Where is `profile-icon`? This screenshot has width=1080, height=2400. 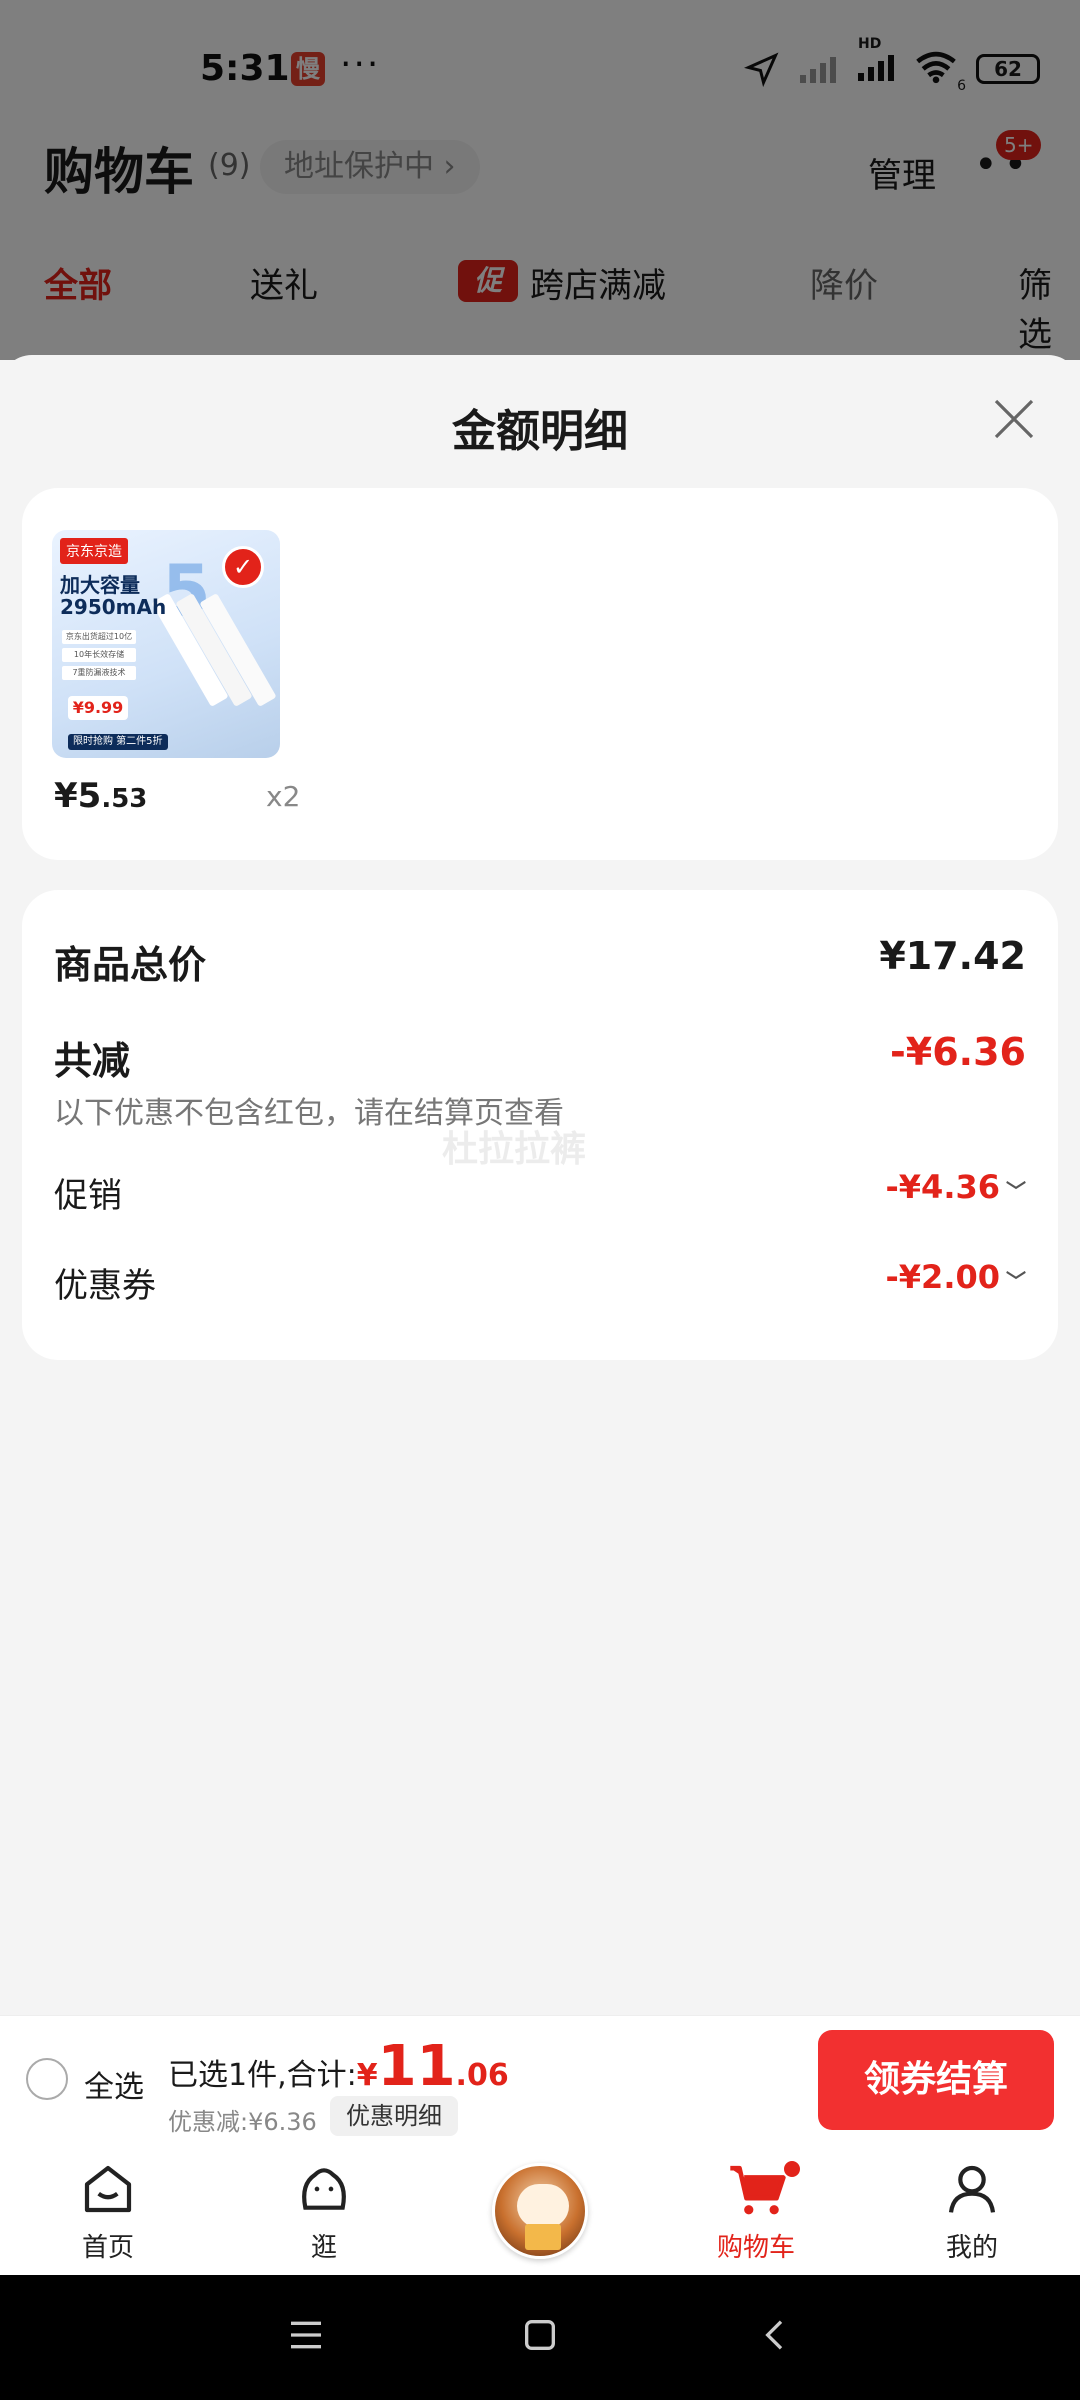 profile-icon is located at coordinates (972, 2189).